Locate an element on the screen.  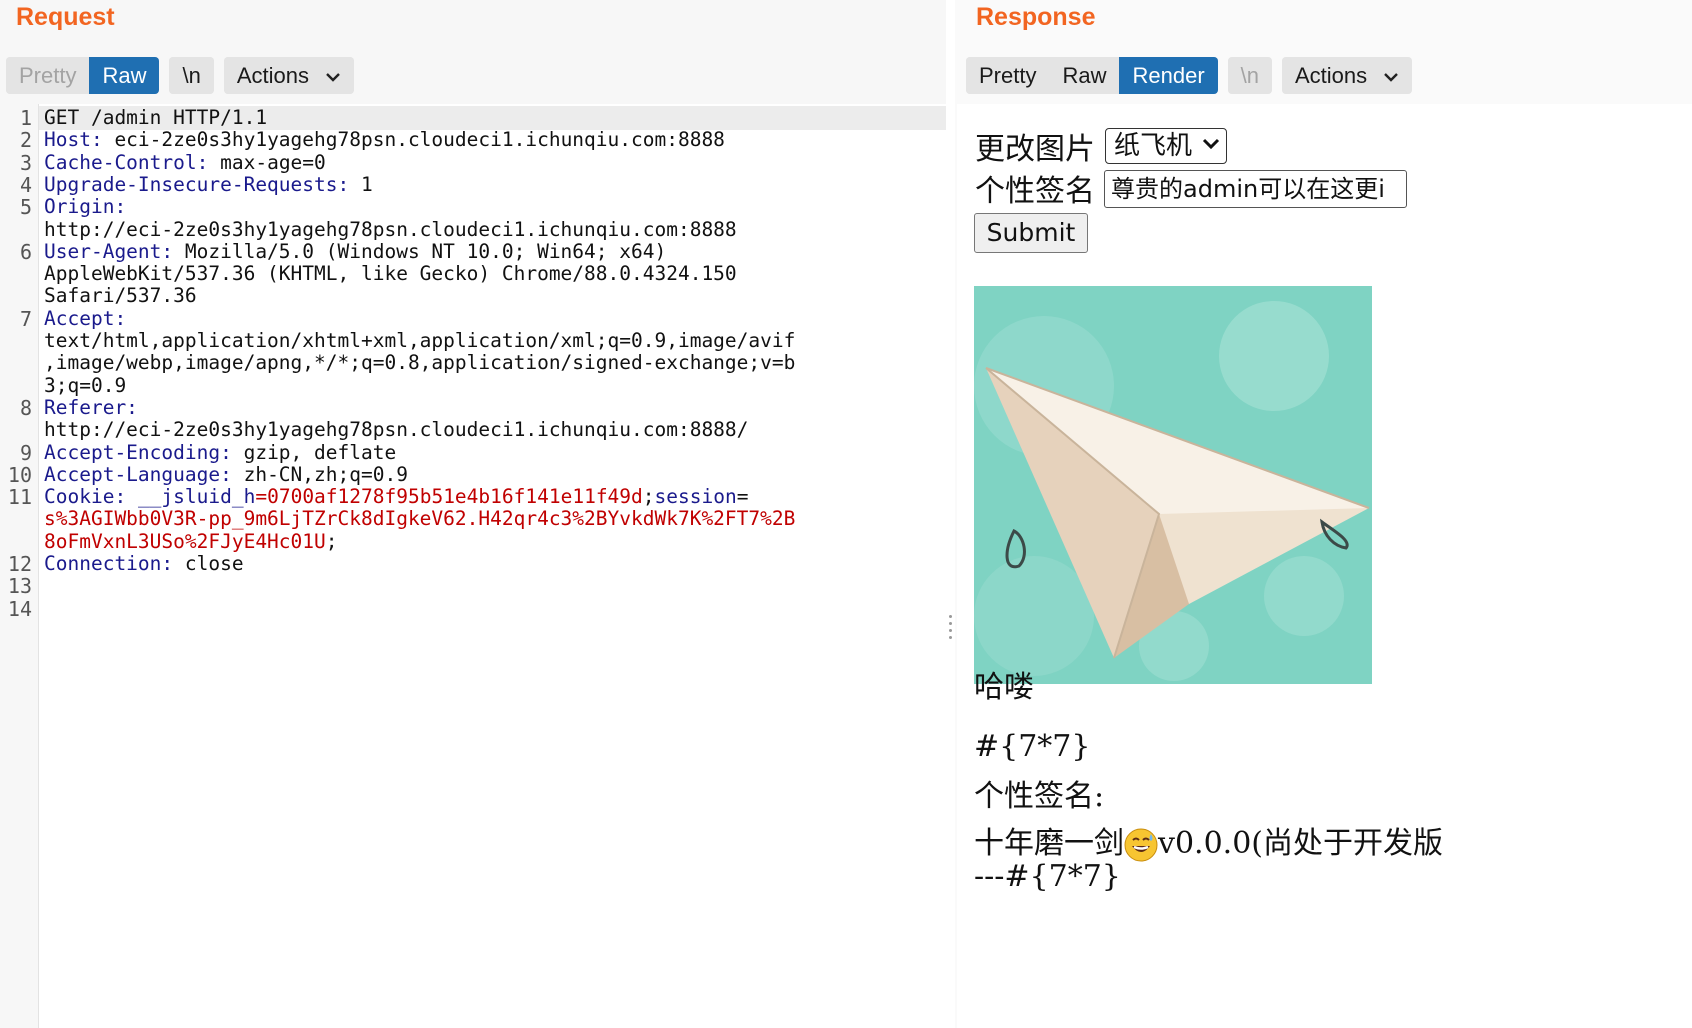
header-value: GET /admin HTTP/1.1 is located at coordinates (156, 117).